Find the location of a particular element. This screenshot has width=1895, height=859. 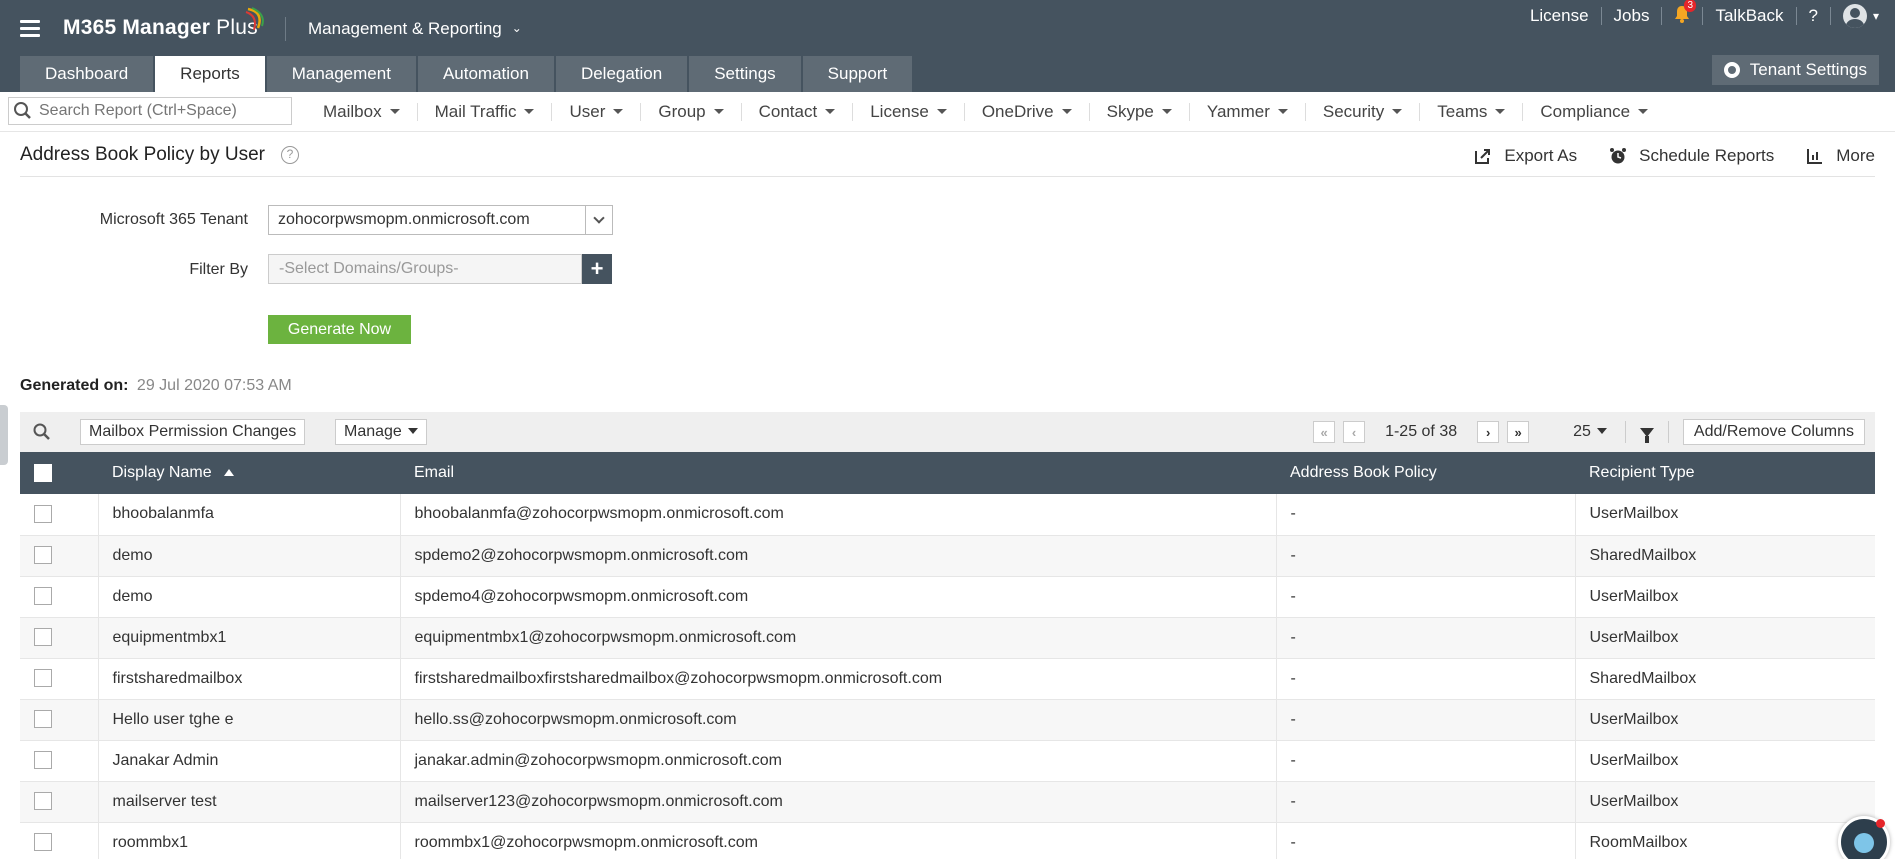

tab-dashboard: Dashboard is located at coordinates (87, 74).